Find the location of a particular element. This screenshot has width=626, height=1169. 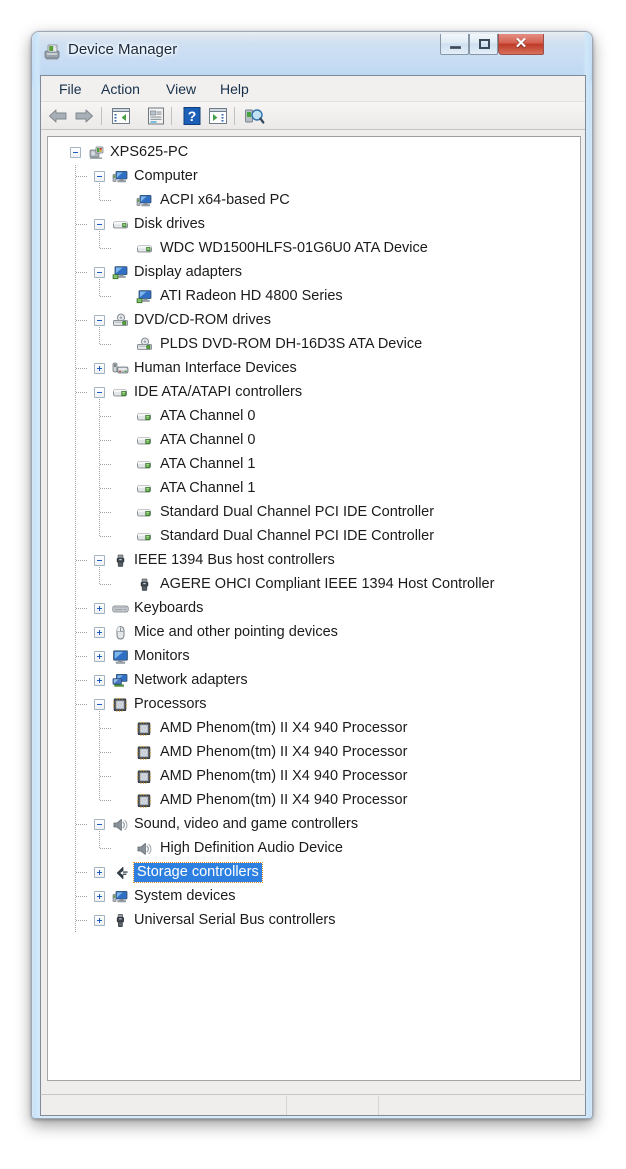

tree-item: ACPI x64-based PC is located at coordinates (314, 201).